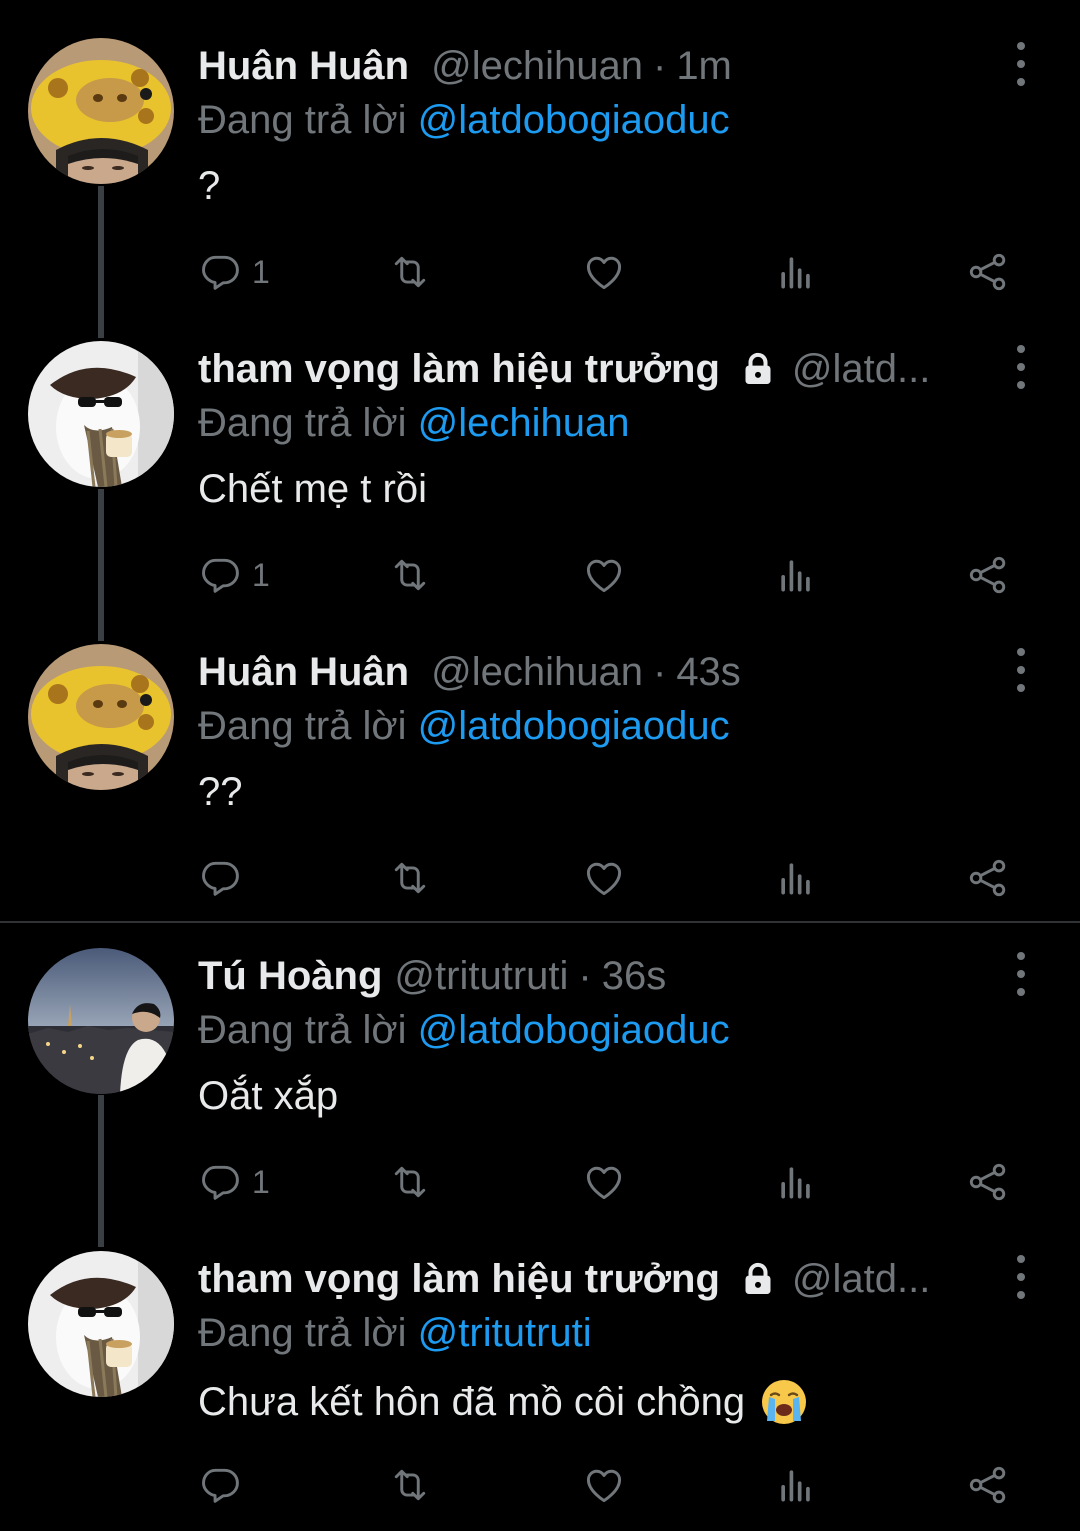 This screenshot has width=1080, height=1531. I want to click on tweet-text-content: Oắt xắp, so click(268, 1096).